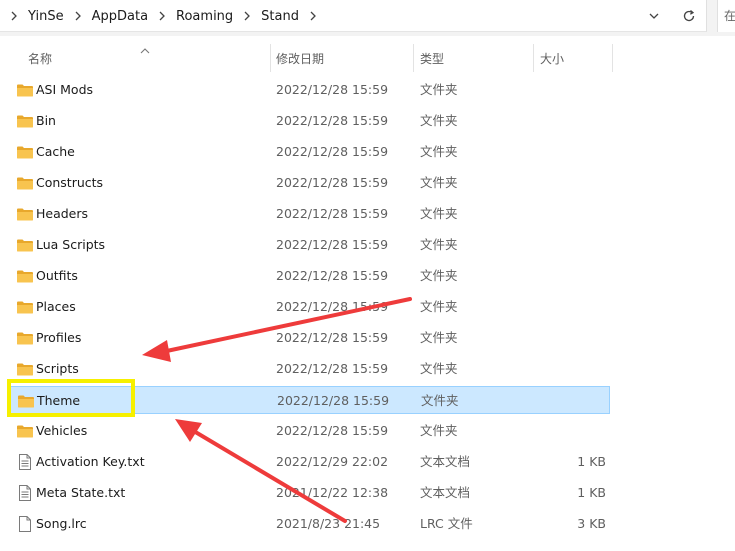 Image resolution: width=735 pixels, height=551 pixels. Describe the element at coordinates (332, 461) in the screenshot. I see `file-date: 2022/12/29 22:02` at that location.